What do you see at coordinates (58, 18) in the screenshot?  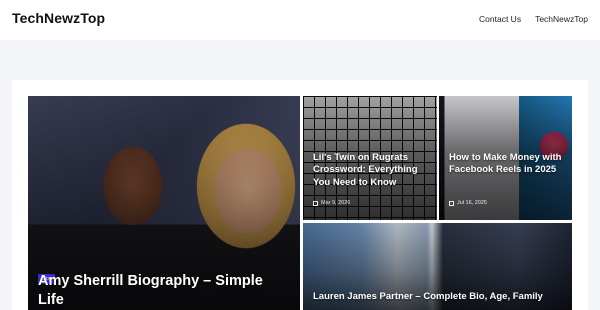 I see `site-title: TechNewzTop` at bounding box center [58, 18].